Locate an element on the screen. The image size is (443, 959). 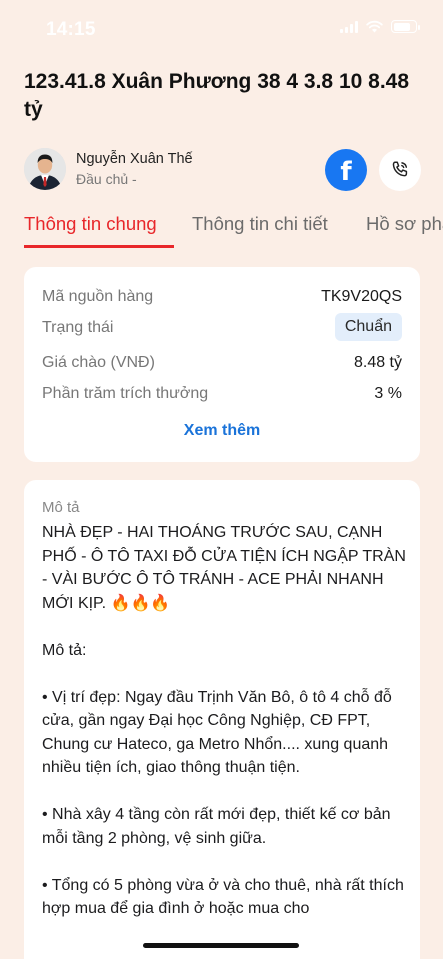
agent-name: Nguyễn Xuân Thế is located at coordinates (134, 159).